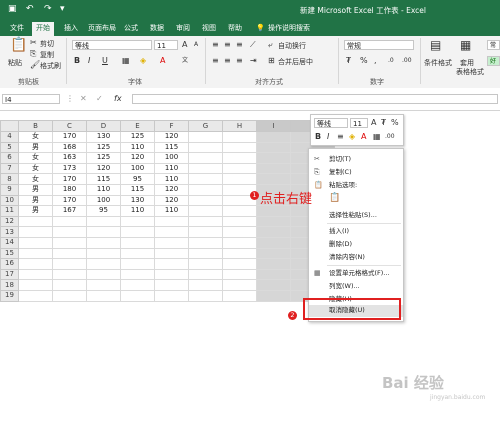  I want to click on align-left-icon: ≡, so click(215, 61).